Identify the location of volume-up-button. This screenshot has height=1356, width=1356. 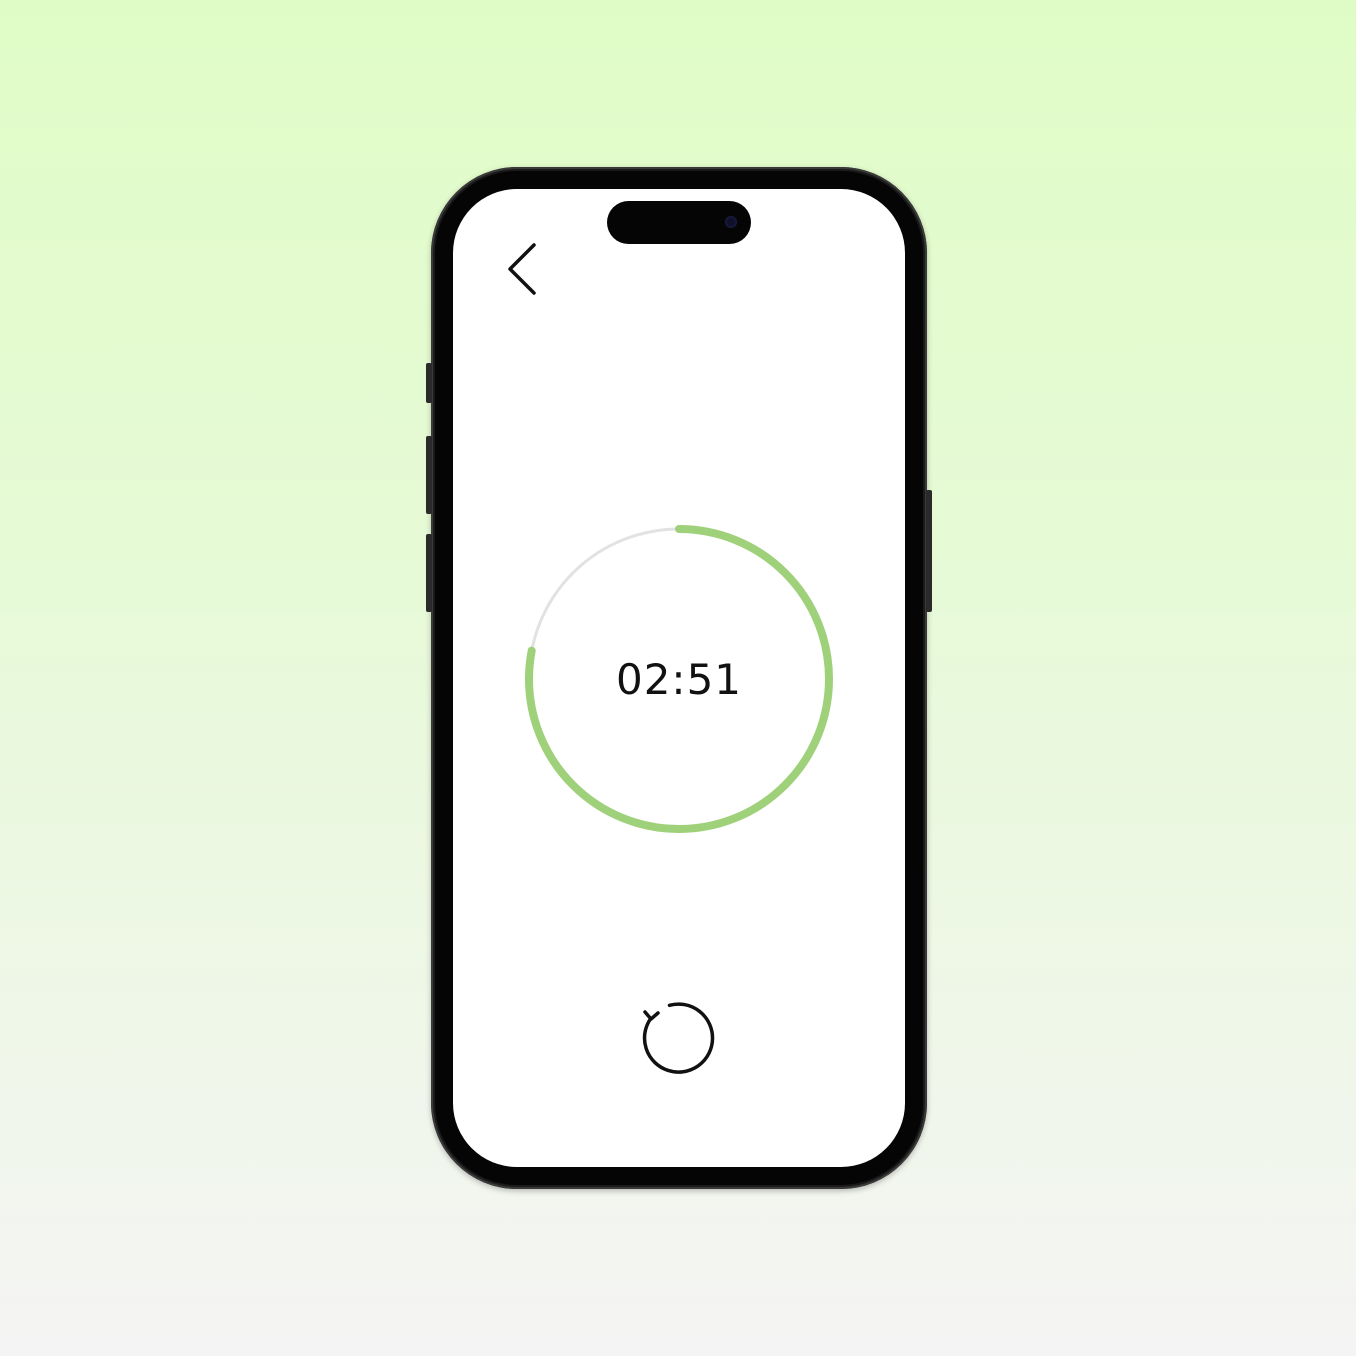
(429, 475).